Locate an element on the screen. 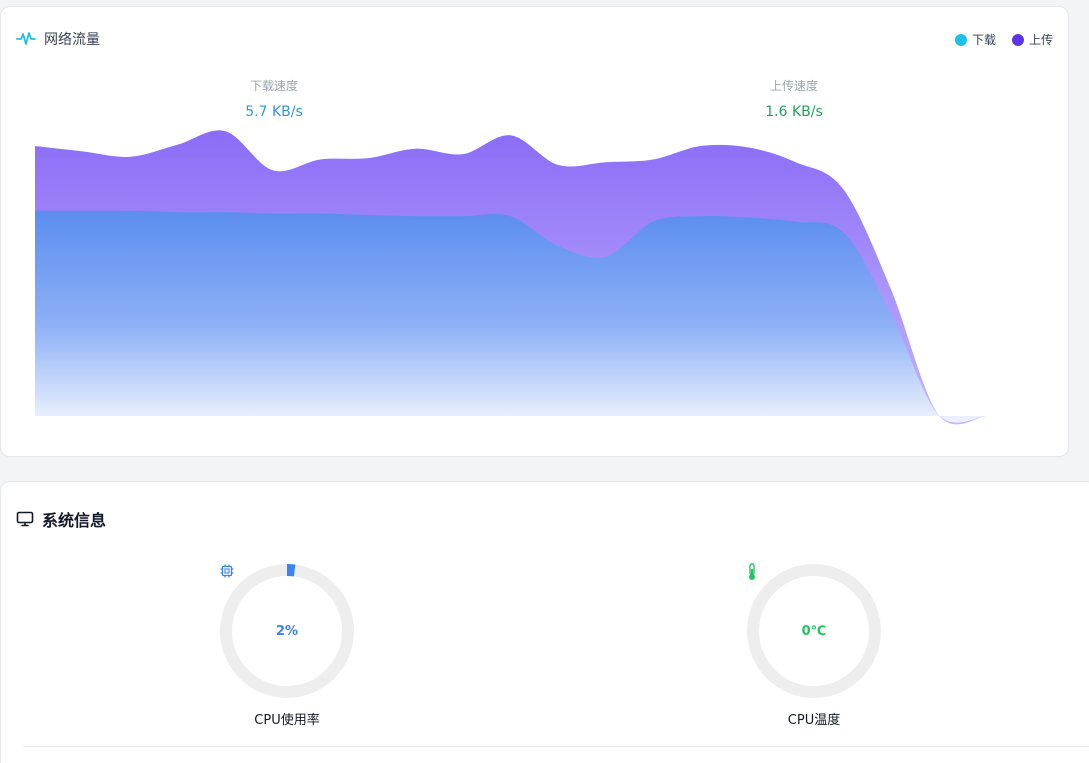 Image resolution: width=1089 pixels, height=763 pixels. cpu-usage-label: CPU使用率 is located at coordinates (287, 720).